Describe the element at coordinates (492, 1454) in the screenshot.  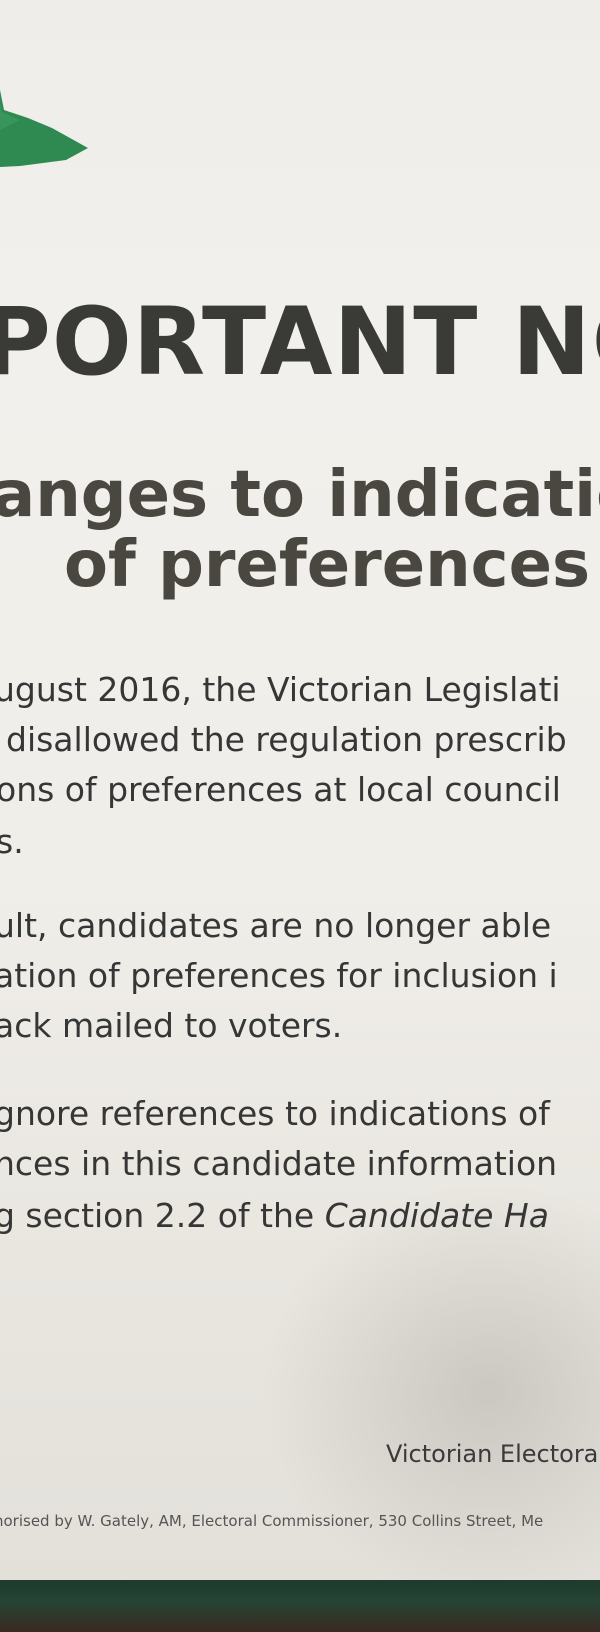
I see `signature-organisation: Victorian Electora` at that location.